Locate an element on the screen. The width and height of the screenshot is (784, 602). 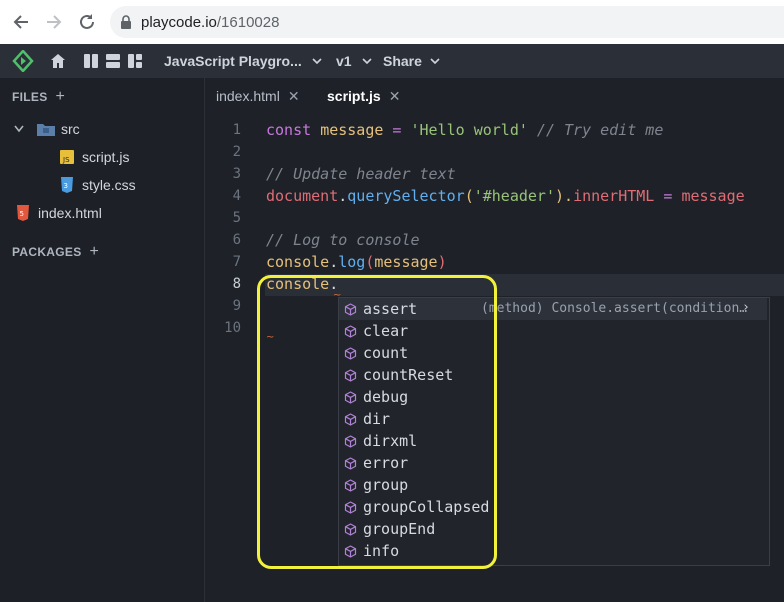
css-file-icon: 3 is located at coordinates (67, 185).